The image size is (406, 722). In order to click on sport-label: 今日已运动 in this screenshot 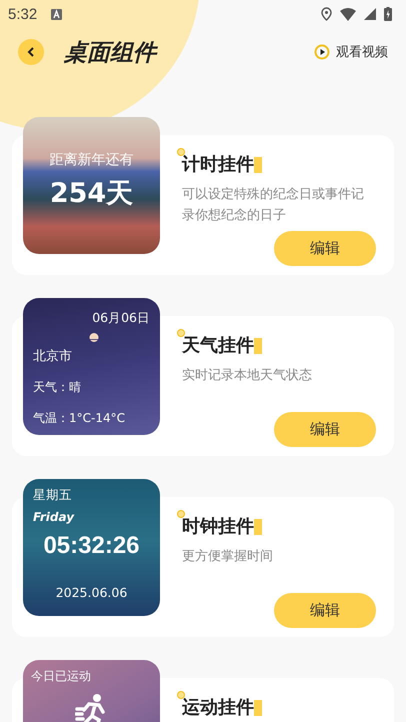, I will do `click(61, 676)`.